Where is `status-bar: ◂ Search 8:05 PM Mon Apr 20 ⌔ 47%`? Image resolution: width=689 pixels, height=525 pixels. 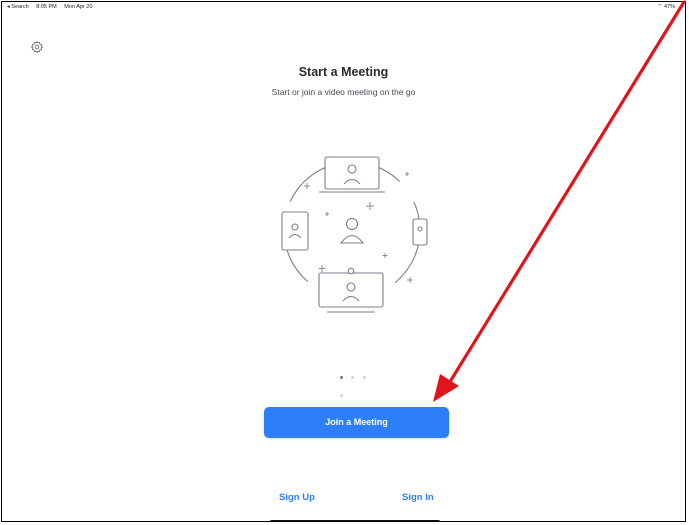 status-bar: ◂ Search 8:05 PM Mon Apr 20 ⌔ 47% is located at coordinates (343, 7).